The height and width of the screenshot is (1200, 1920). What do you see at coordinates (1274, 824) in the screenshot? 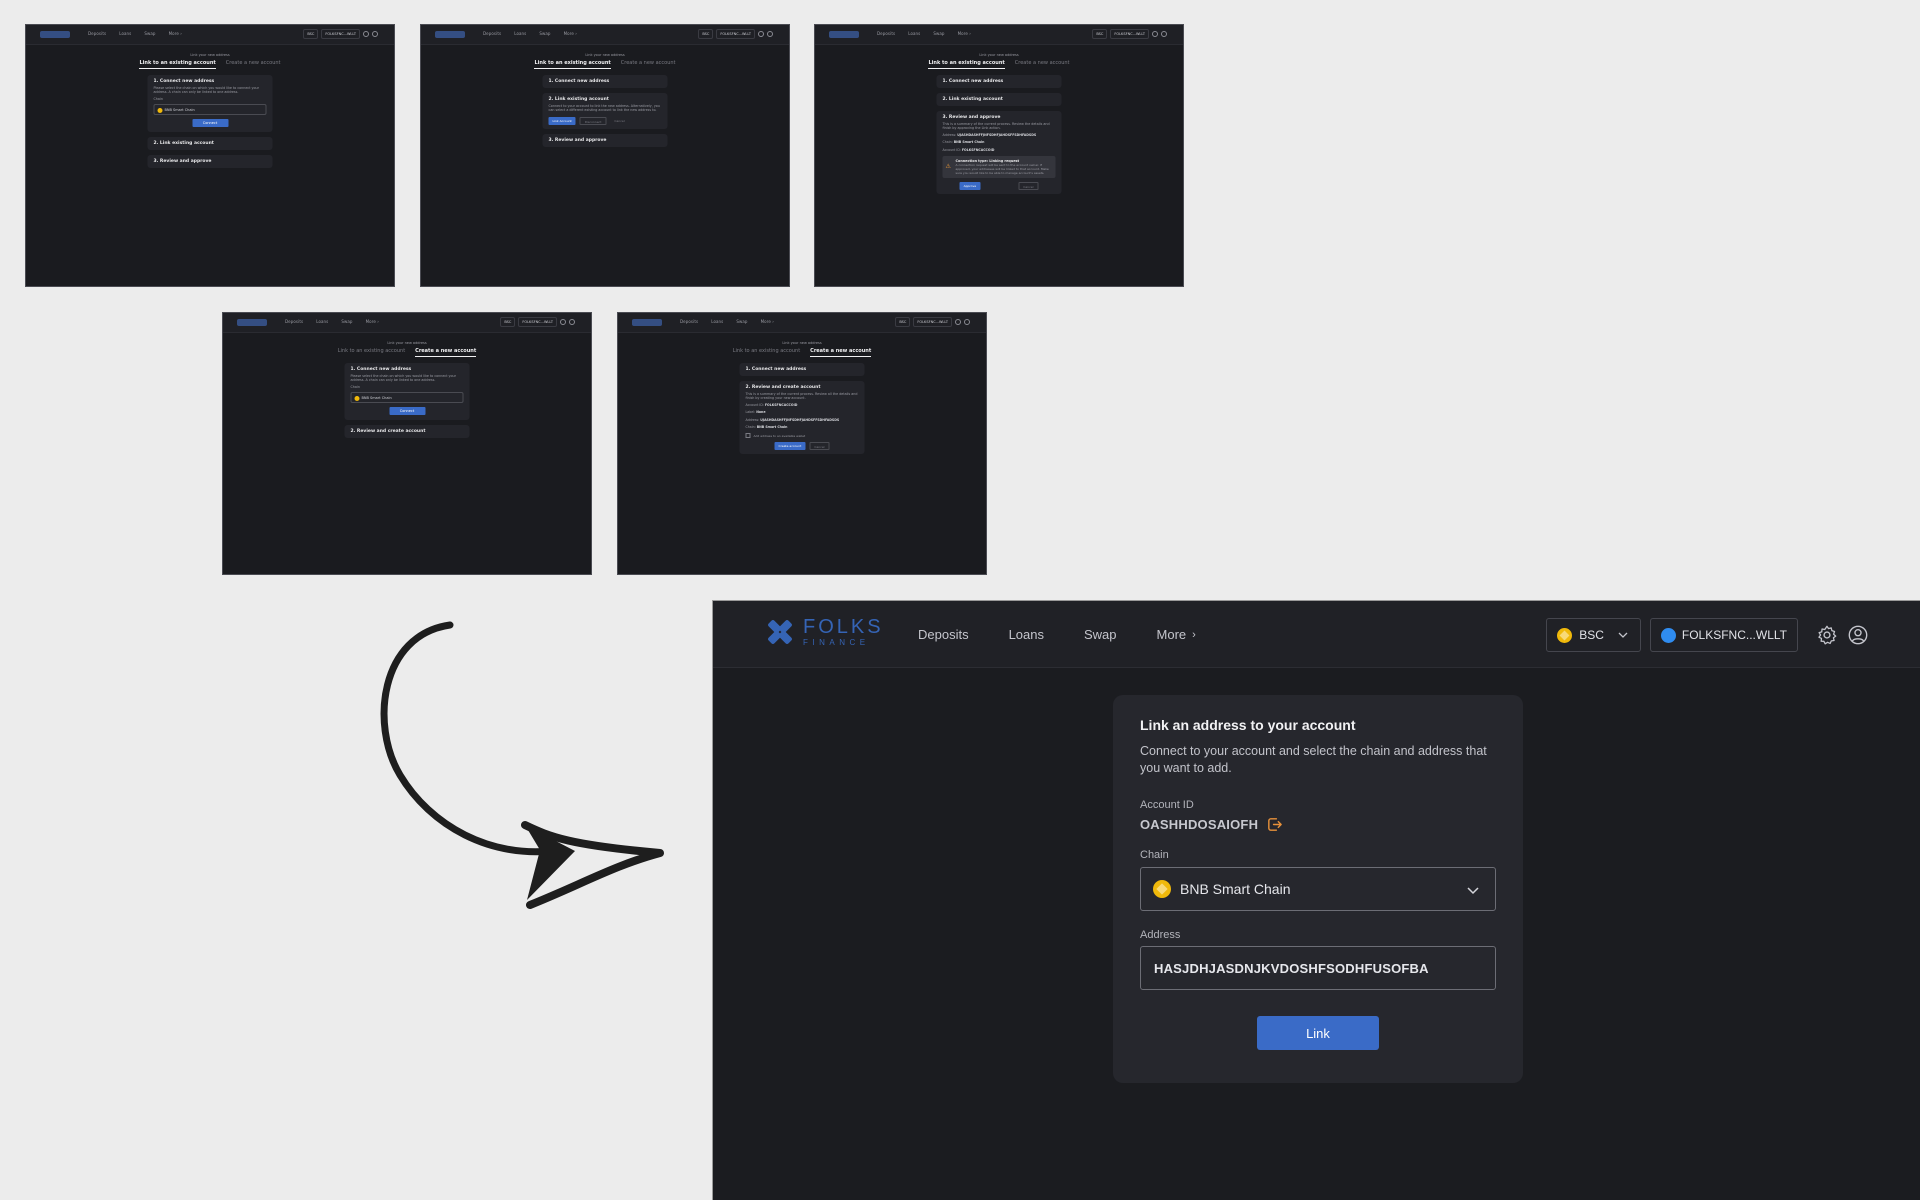
I see `copy-icon` at bounding box center [1274, 824].